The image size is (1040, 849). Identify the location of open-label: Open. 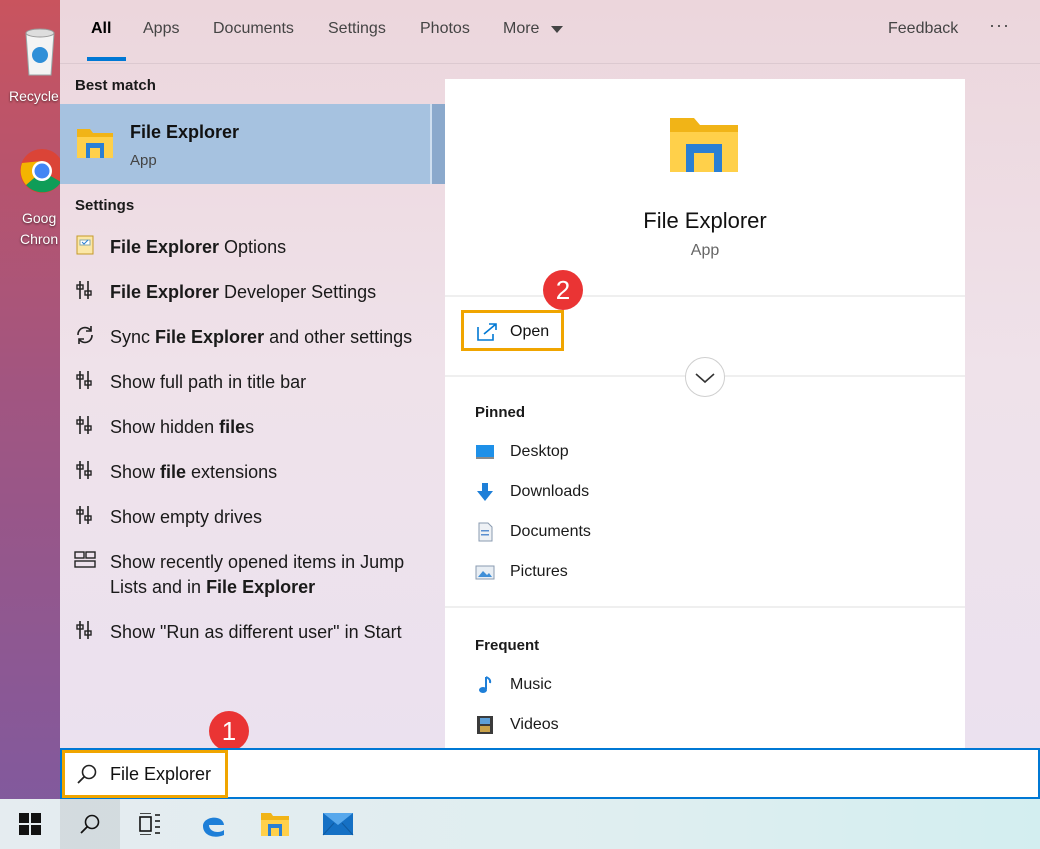
(530, 331).